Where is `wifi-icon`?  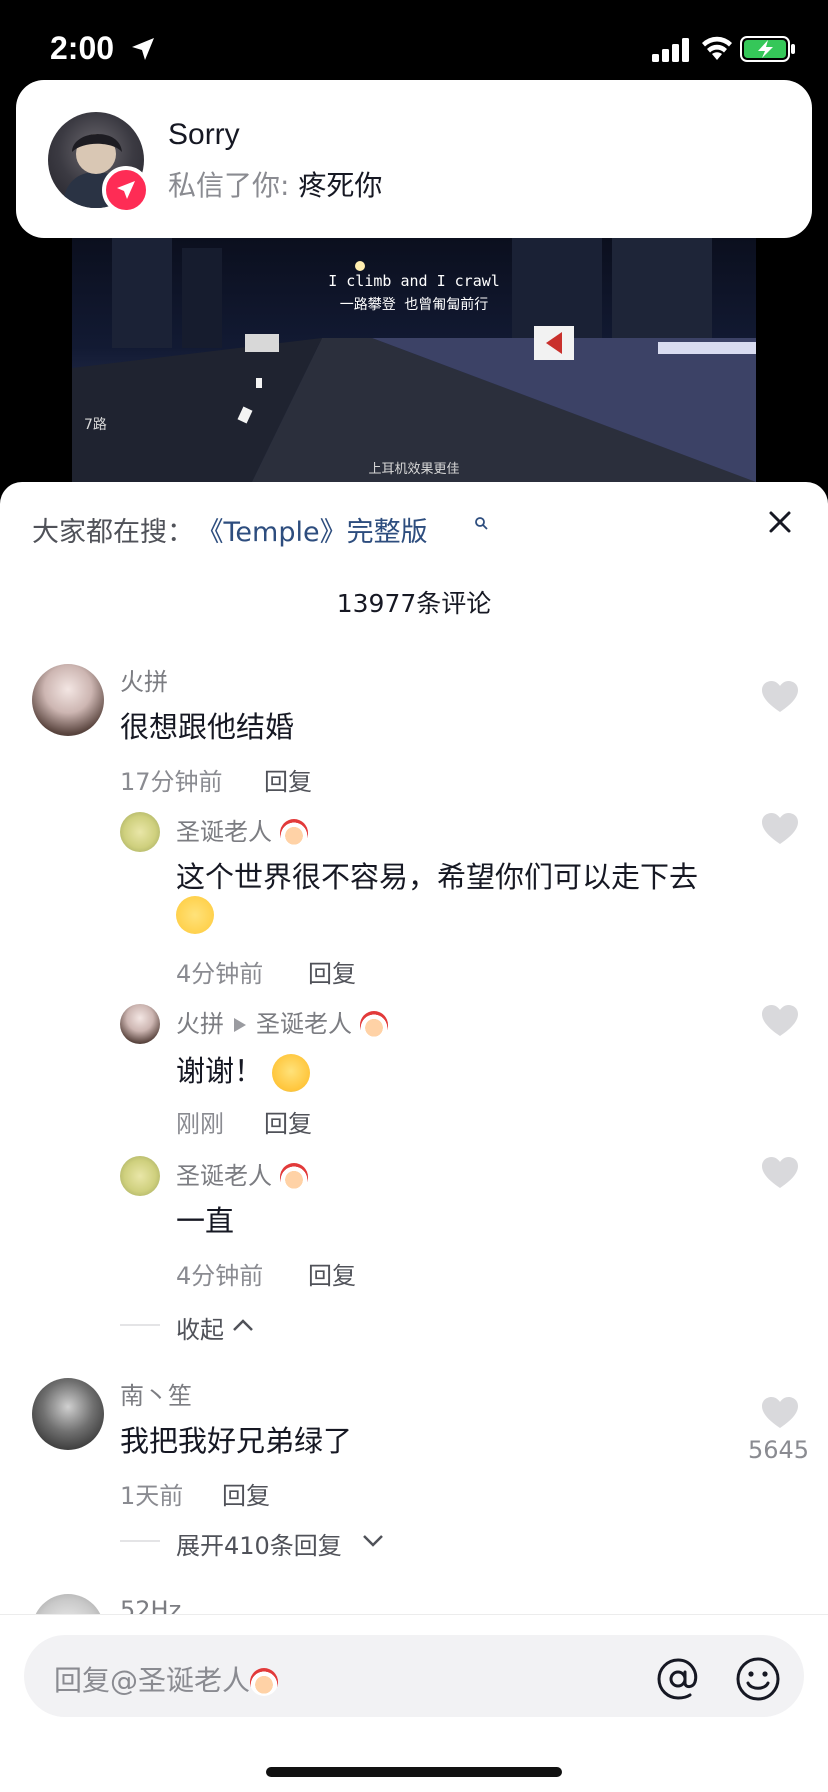 wifi-icon is located at coordinates (717, 48).